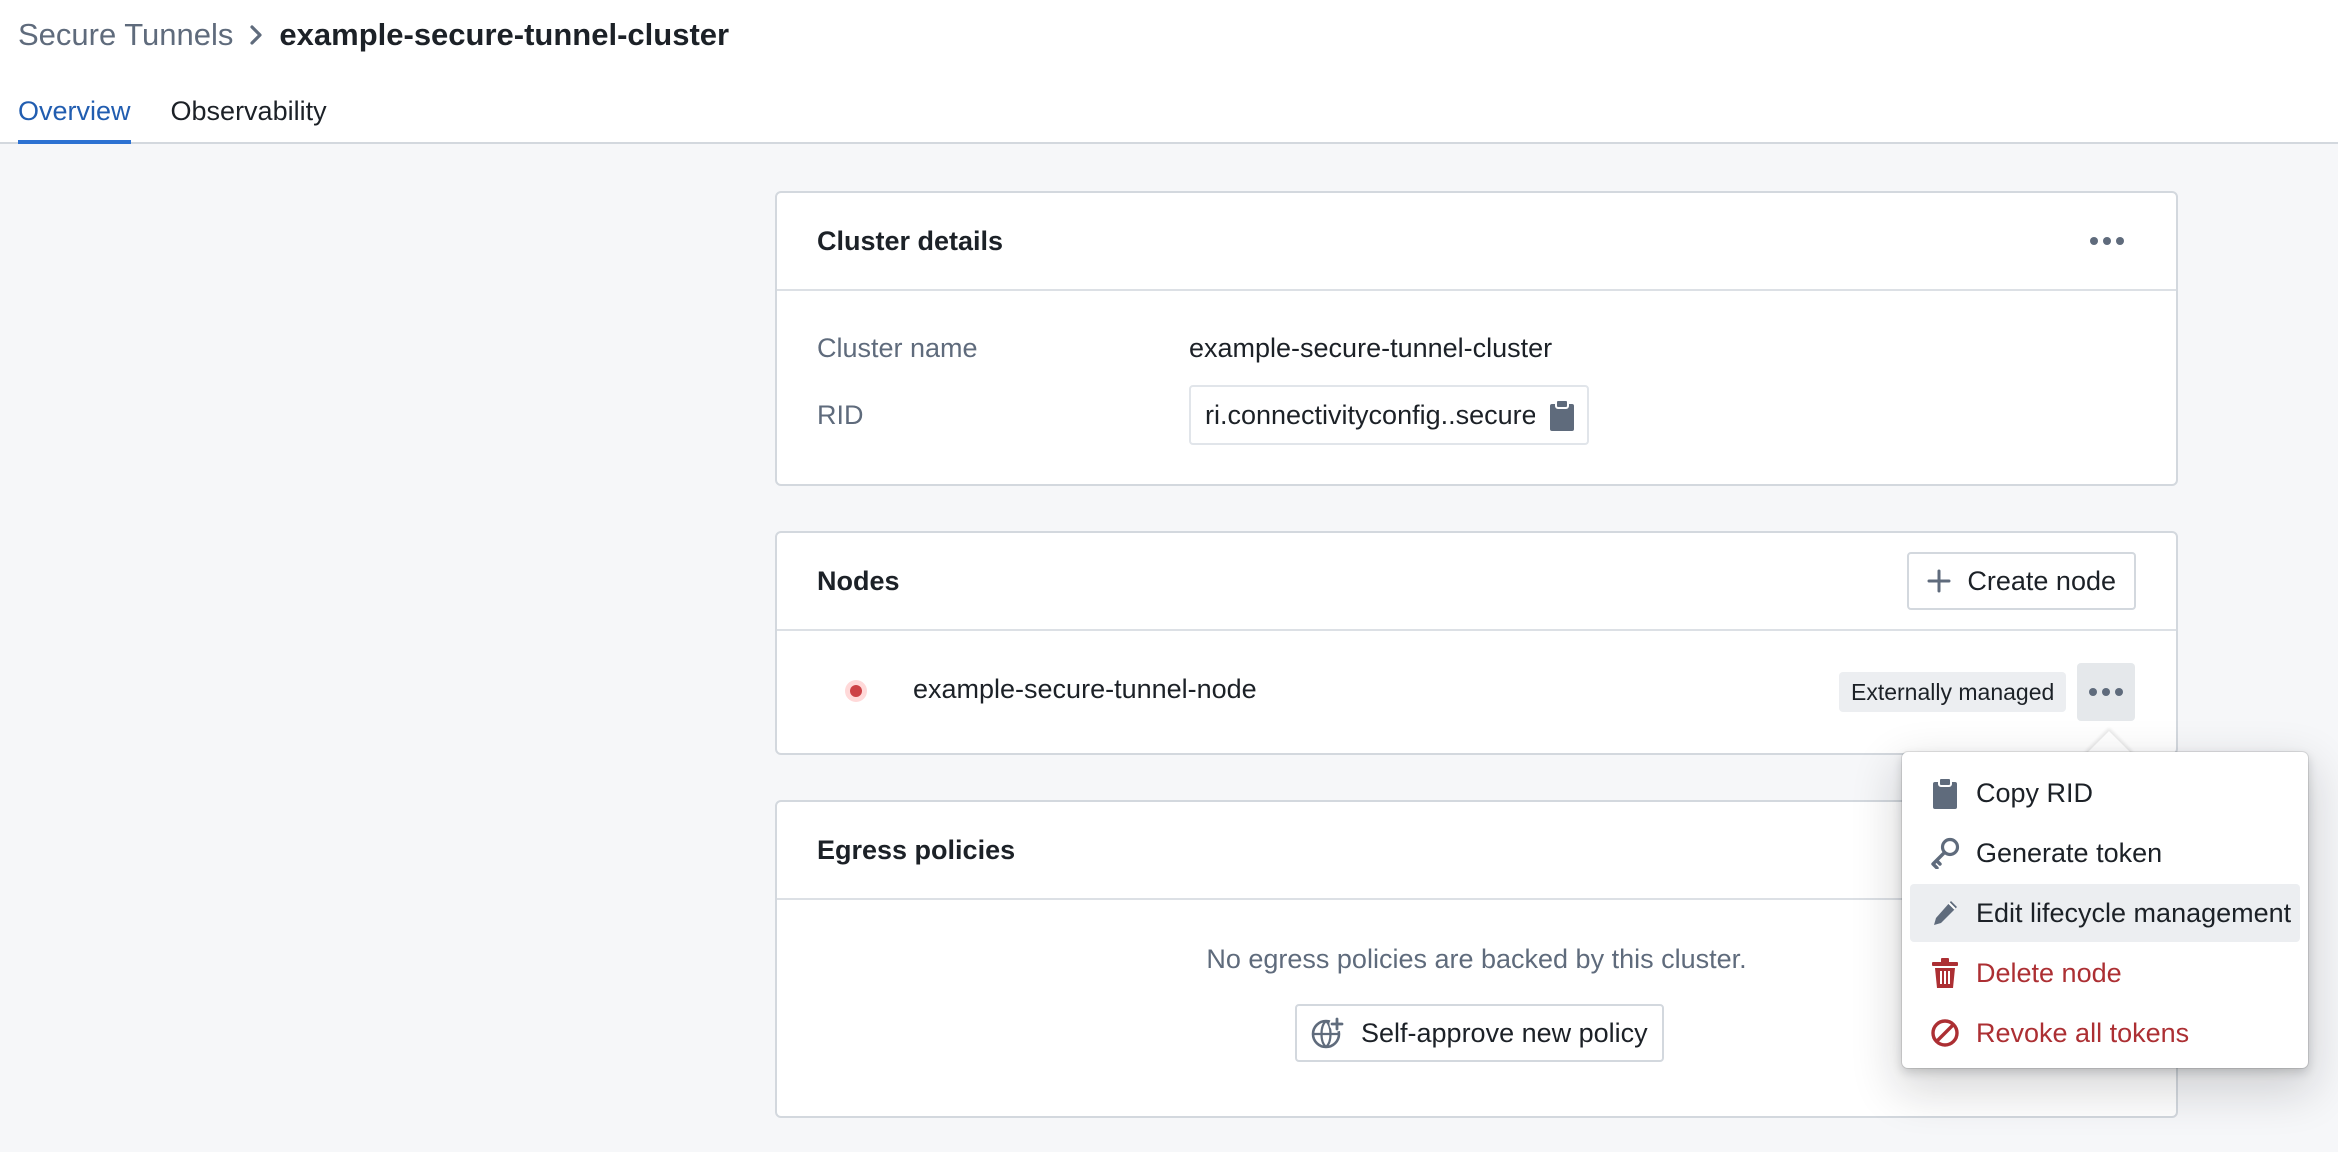 The height and width of the screenshot is (1152, 2338). Describe the element at coordinates (1945, 853) in the screenshot. I see `key-icon` at that location.